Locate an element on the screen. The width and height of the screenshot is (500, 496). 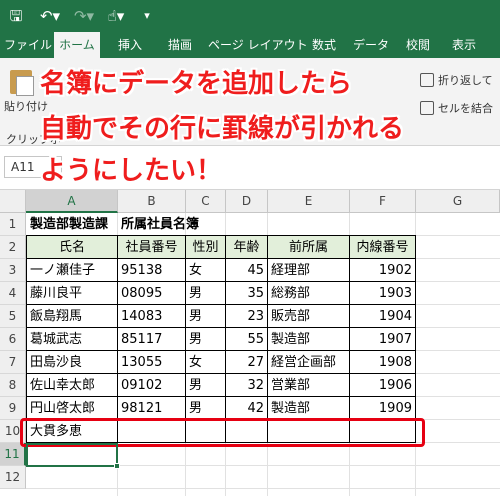
header-cell-employee-number: 社員番号 is located at coordinates (151, 247).